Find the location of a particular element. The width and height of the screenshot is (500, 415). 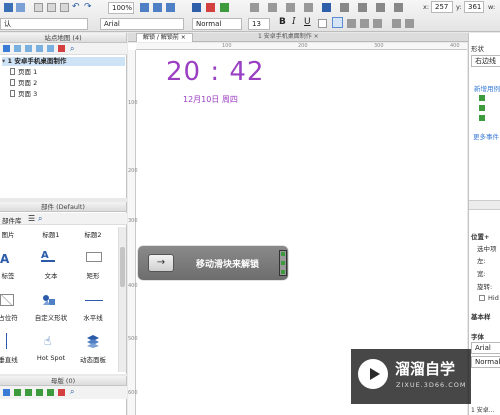

copy-icon is located at coordinates (51, 7).